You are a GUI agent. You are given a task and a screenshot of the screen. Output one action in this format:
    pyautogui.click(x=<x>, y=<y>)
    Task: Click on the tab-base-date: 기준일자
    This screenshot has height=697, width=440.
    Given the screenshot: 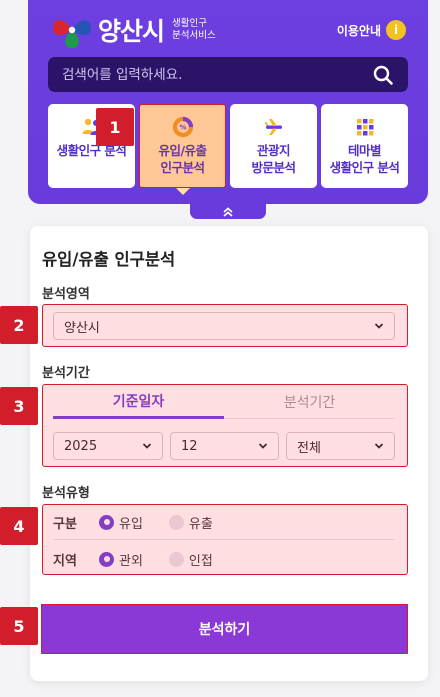 What is the action you would take?
    pyautogui.click(x=138, y=402)
    